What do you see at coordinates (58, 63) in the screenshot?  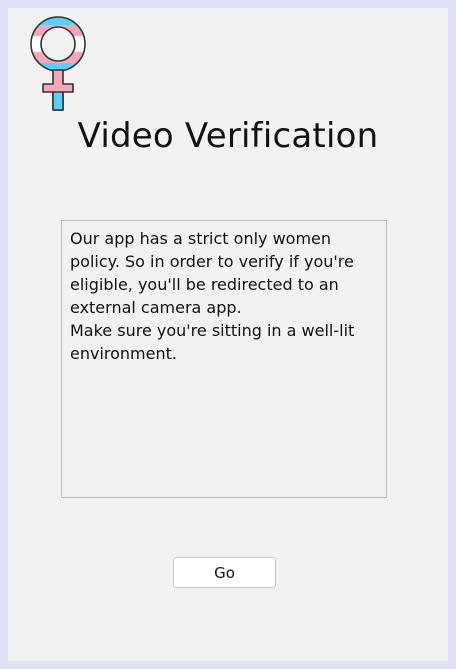 I see `female-symbol-icon` at bounding box center [58, 63].